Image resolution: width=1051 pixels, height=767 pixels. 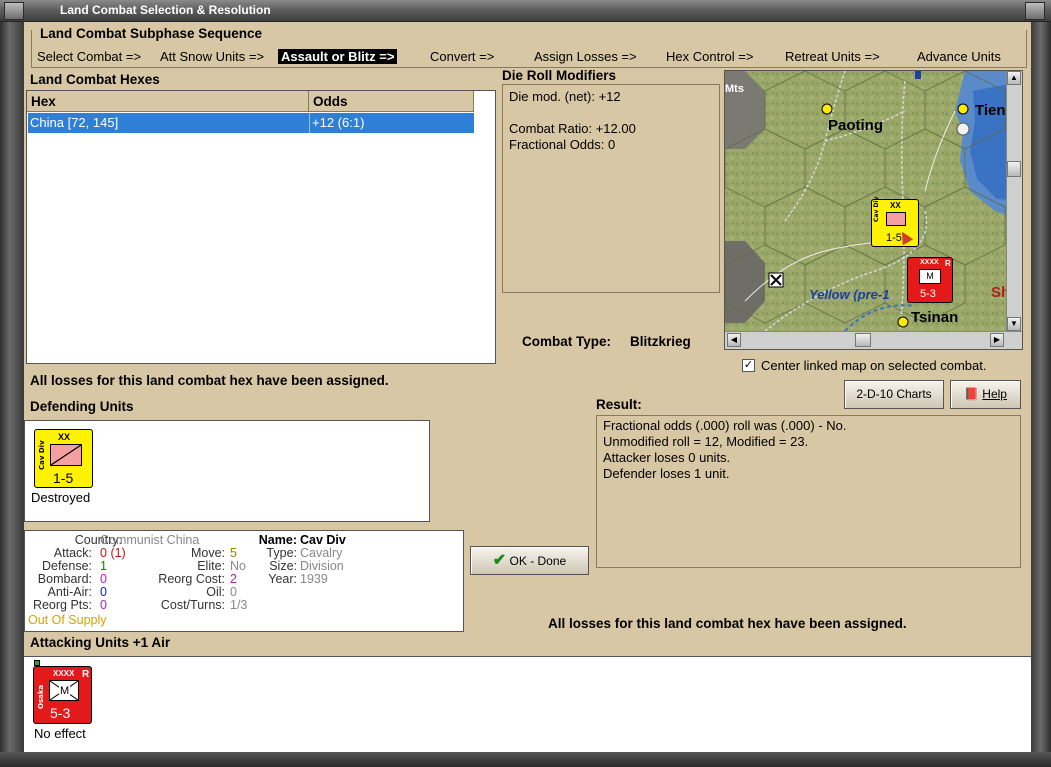 What do you see at coordinates (873, 340) in the screenshot?
I see `map-horizontal-scrollbar: ◀ ▶` at bounding box center [873, 340].